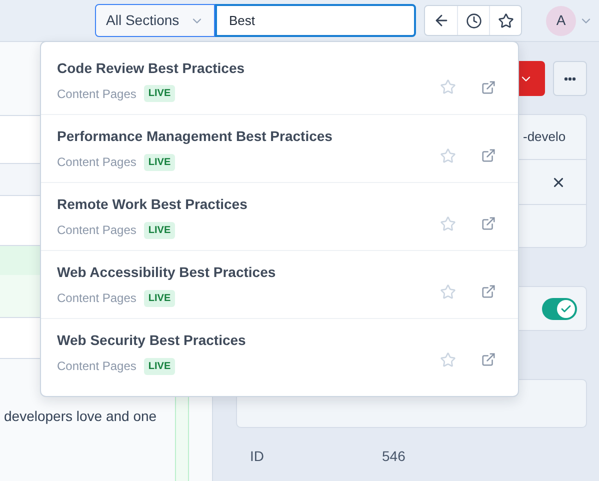 The image size is (599, 481). I want to click on search-result-item: Remote Work Best Practices Content Pages LIVE, so click(279, 216).